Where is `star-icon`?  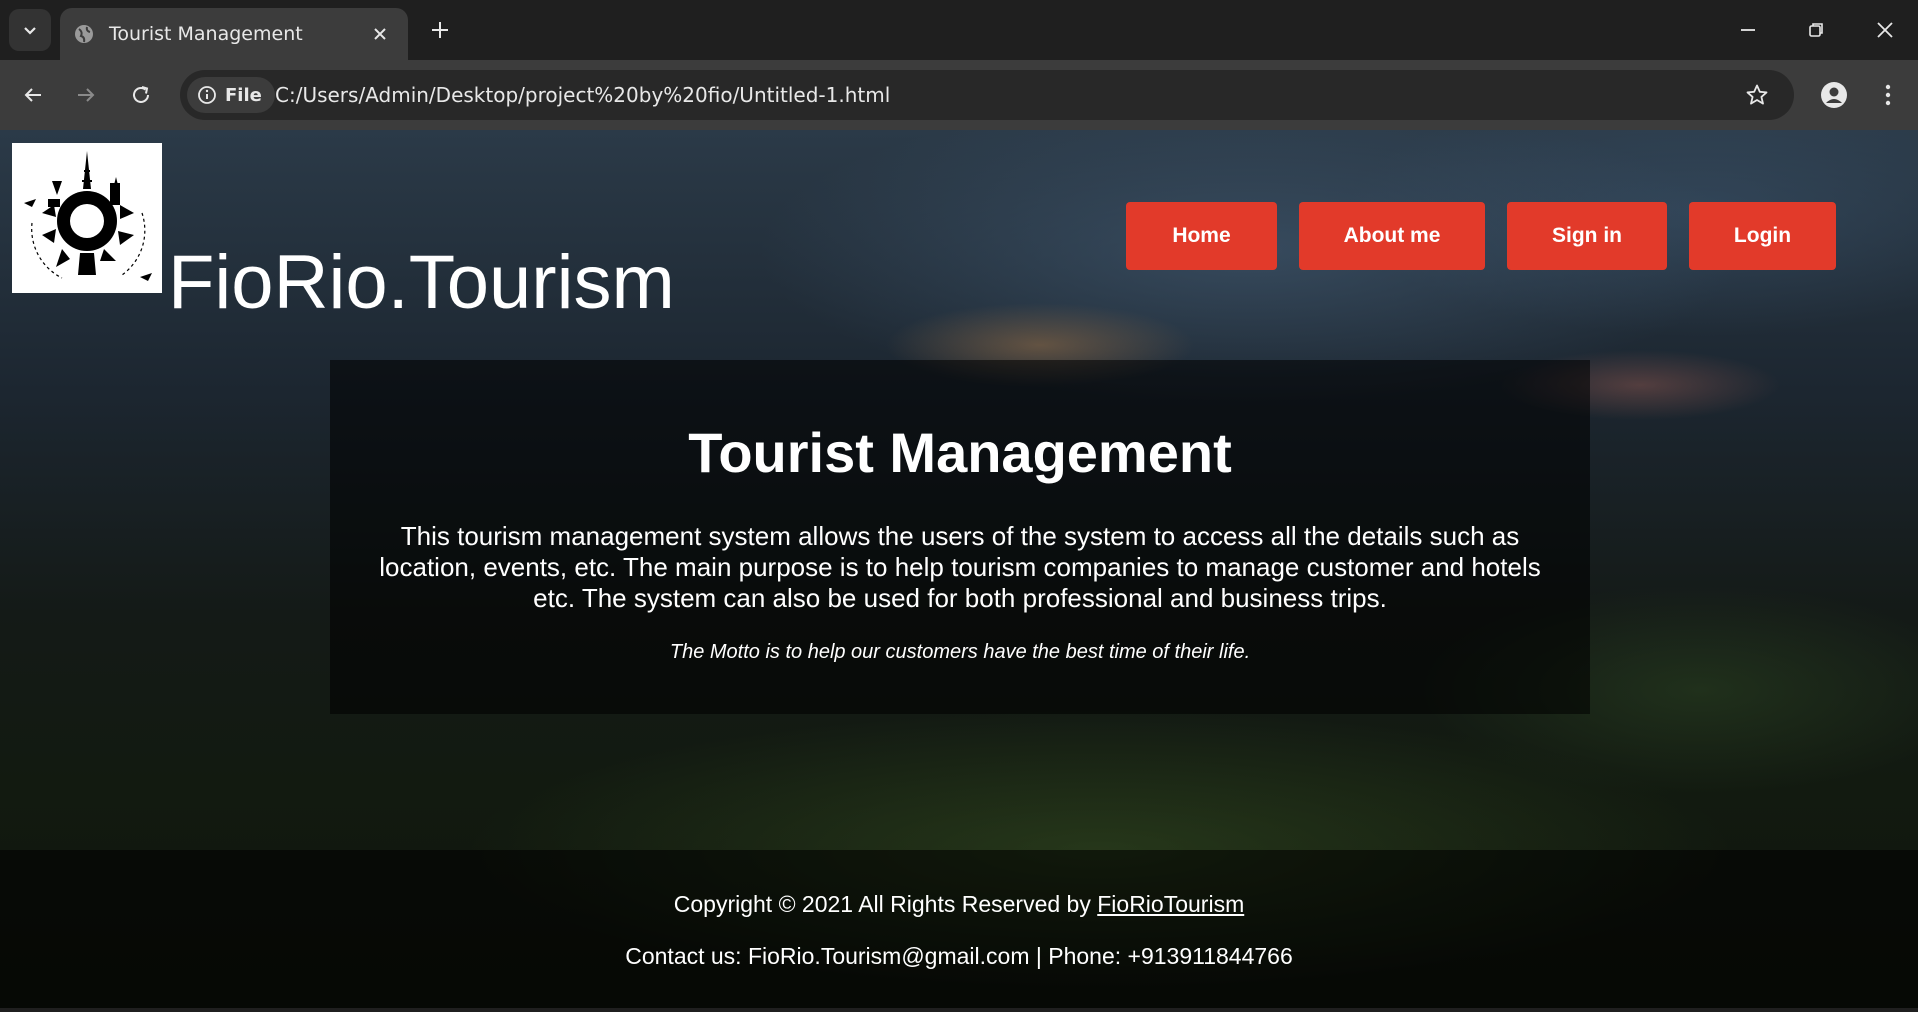
star-icon is located at coordinates (1757, 95).